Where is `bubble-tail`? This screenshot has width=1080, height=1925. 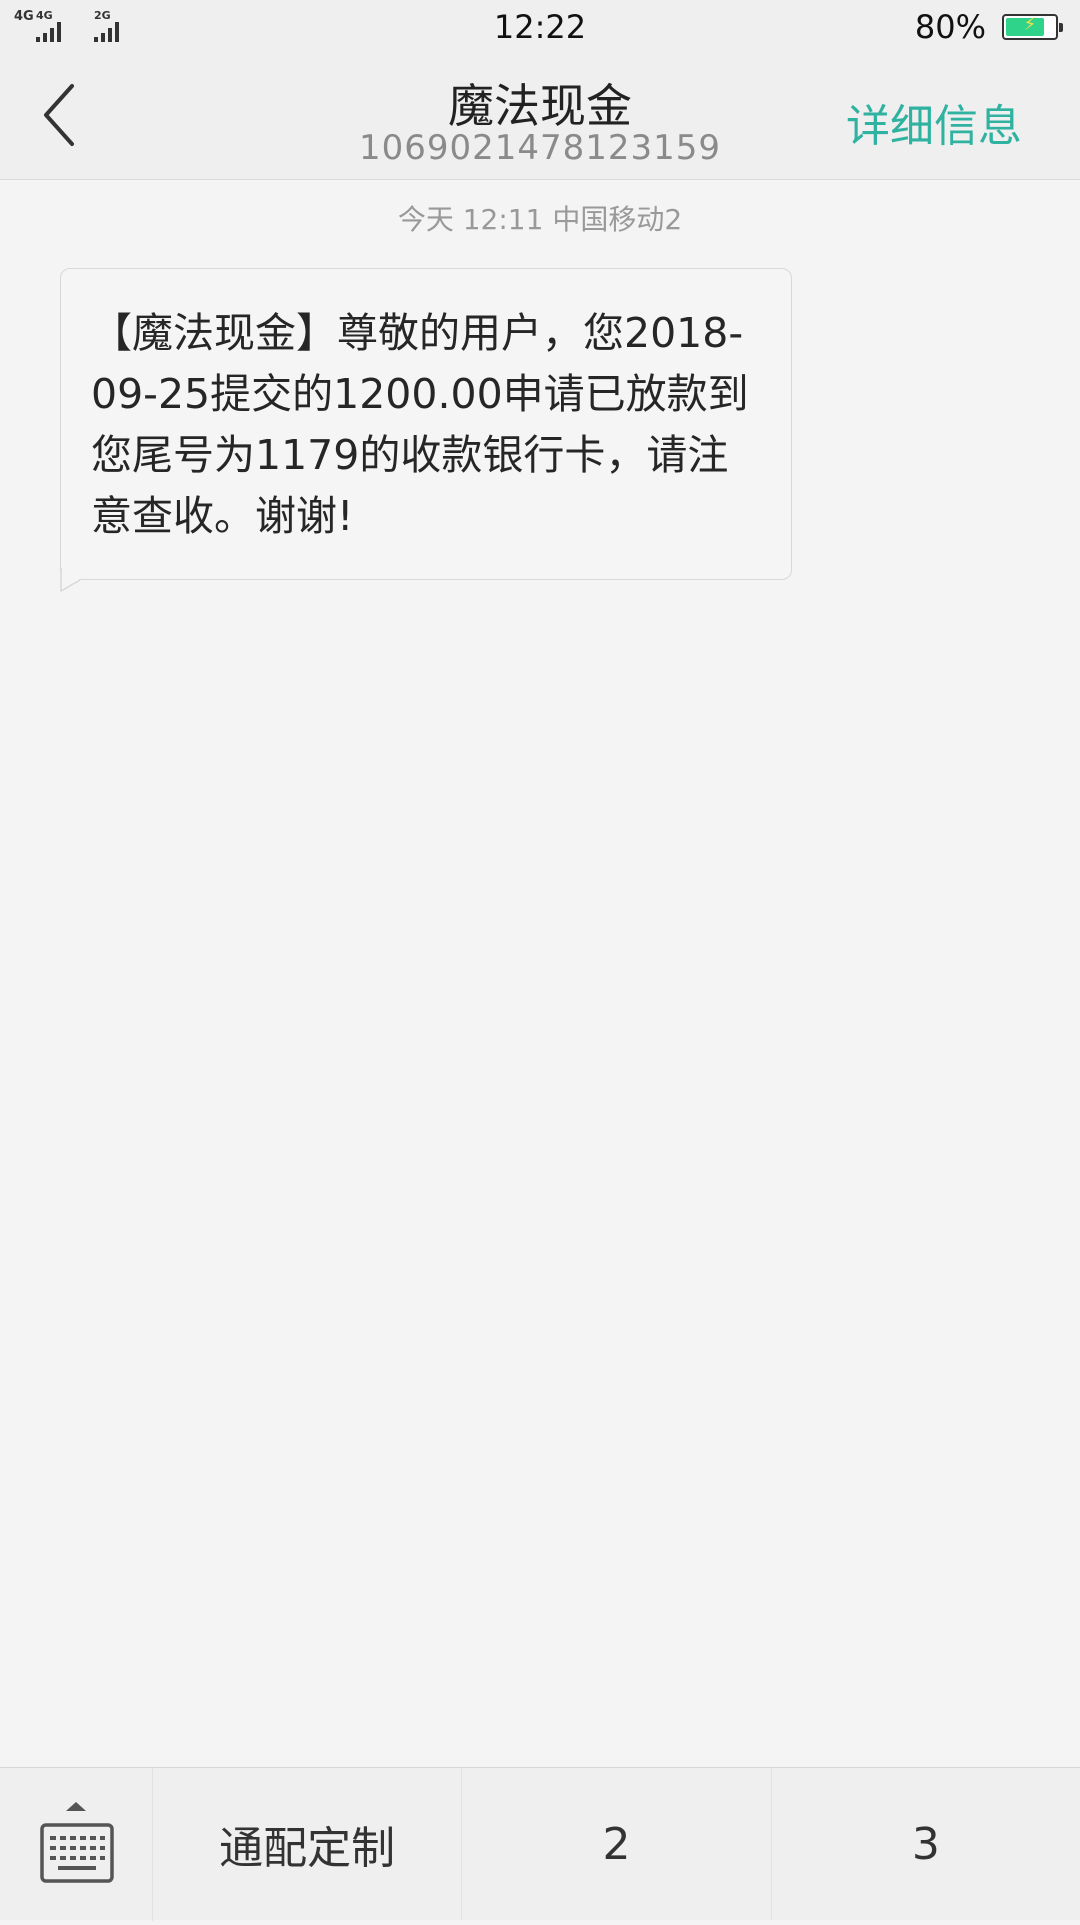
bubble-tail is located at coordinates (71, 580).